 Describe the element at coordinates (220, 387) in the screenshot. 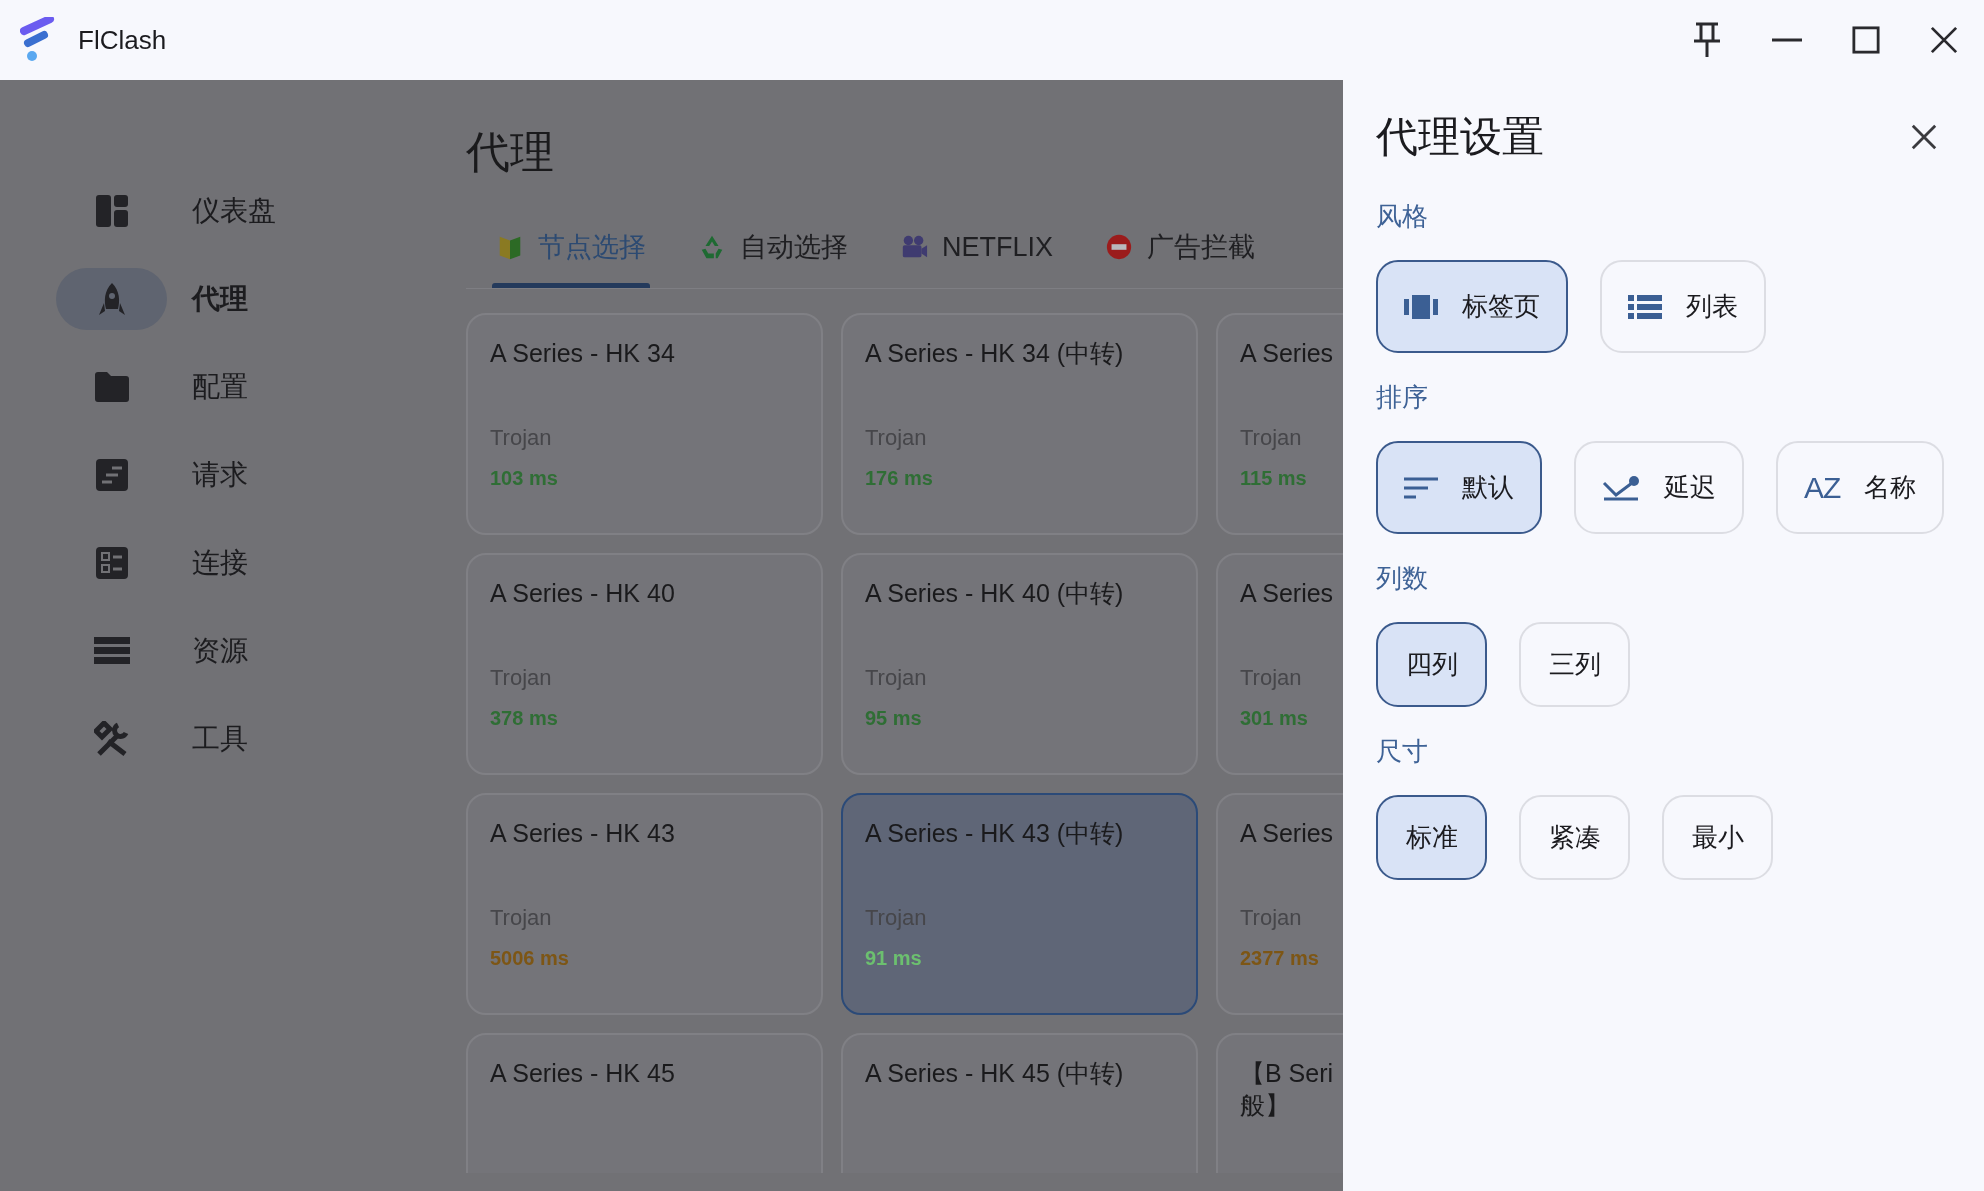

I see `nav-item: 配置` at that location.